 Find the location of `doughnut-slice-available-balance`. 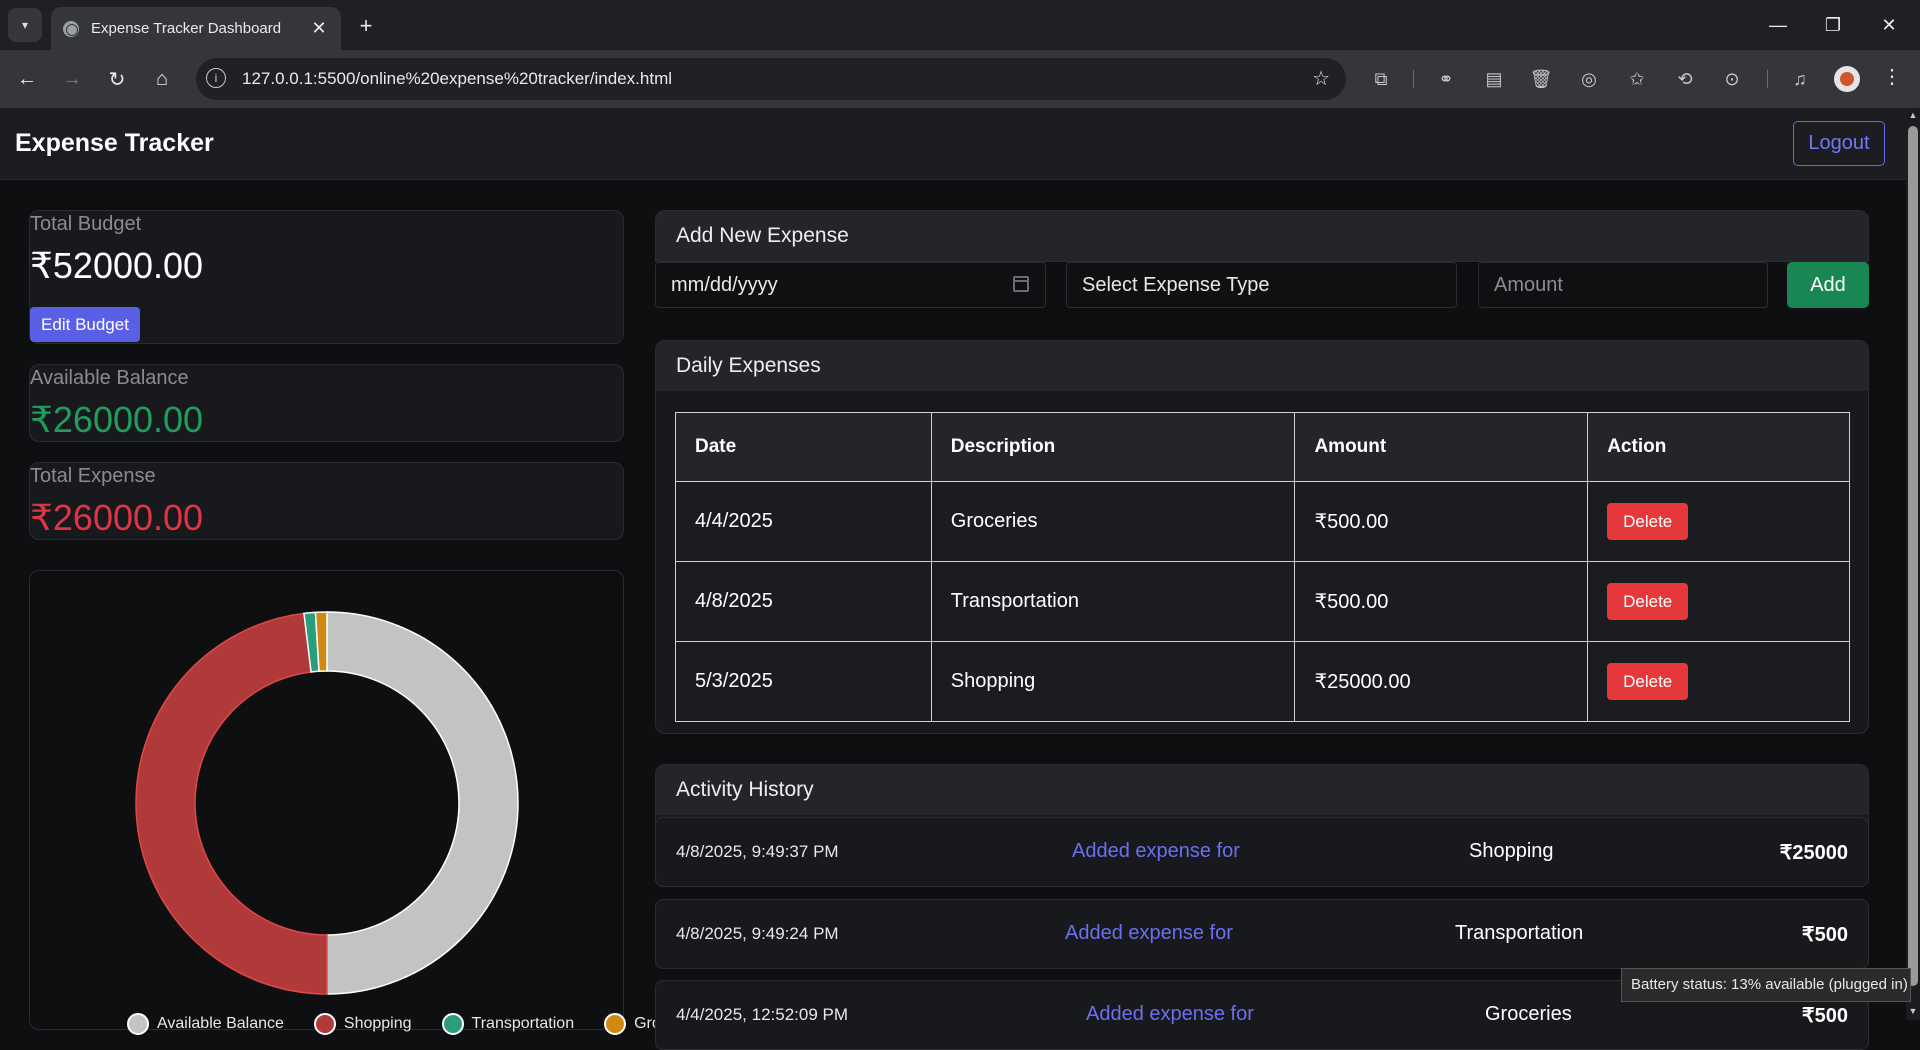

doughnut-slice-available-balance is located at coordinates (422, 803).